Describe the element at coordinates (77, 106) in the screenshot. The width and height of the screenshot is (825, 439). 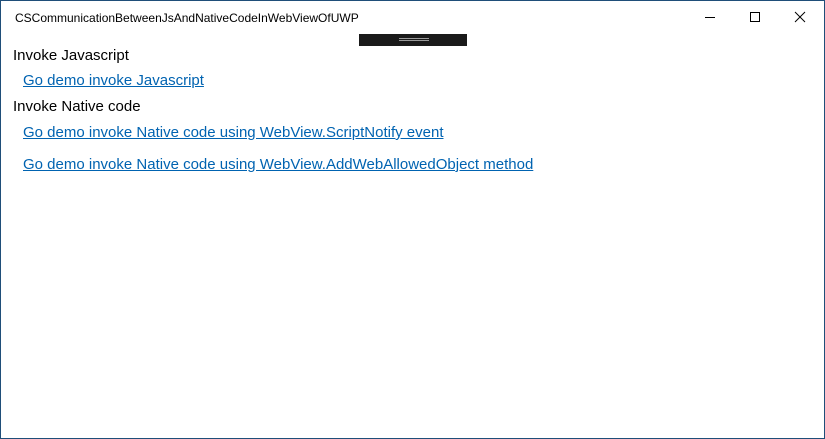
I see `heading-invoke-native-code: Invoke Native code` at that location.